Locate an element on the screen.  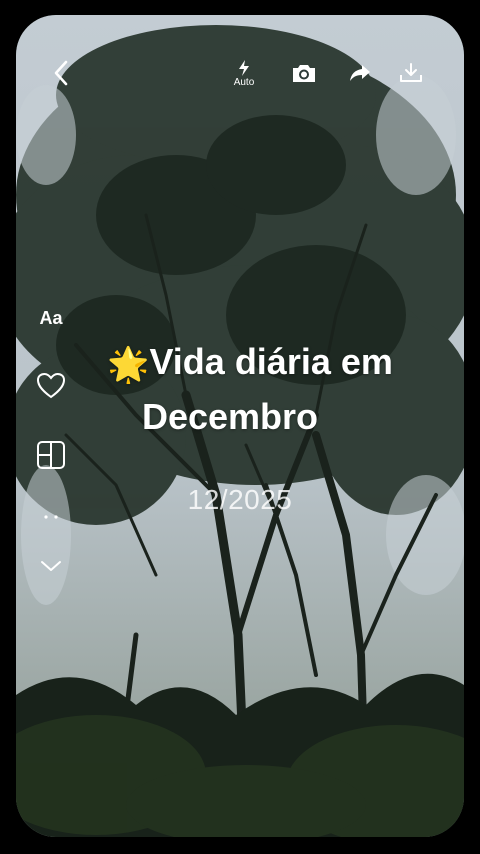
collapse-tools-button is located at coordinates (51, 566).